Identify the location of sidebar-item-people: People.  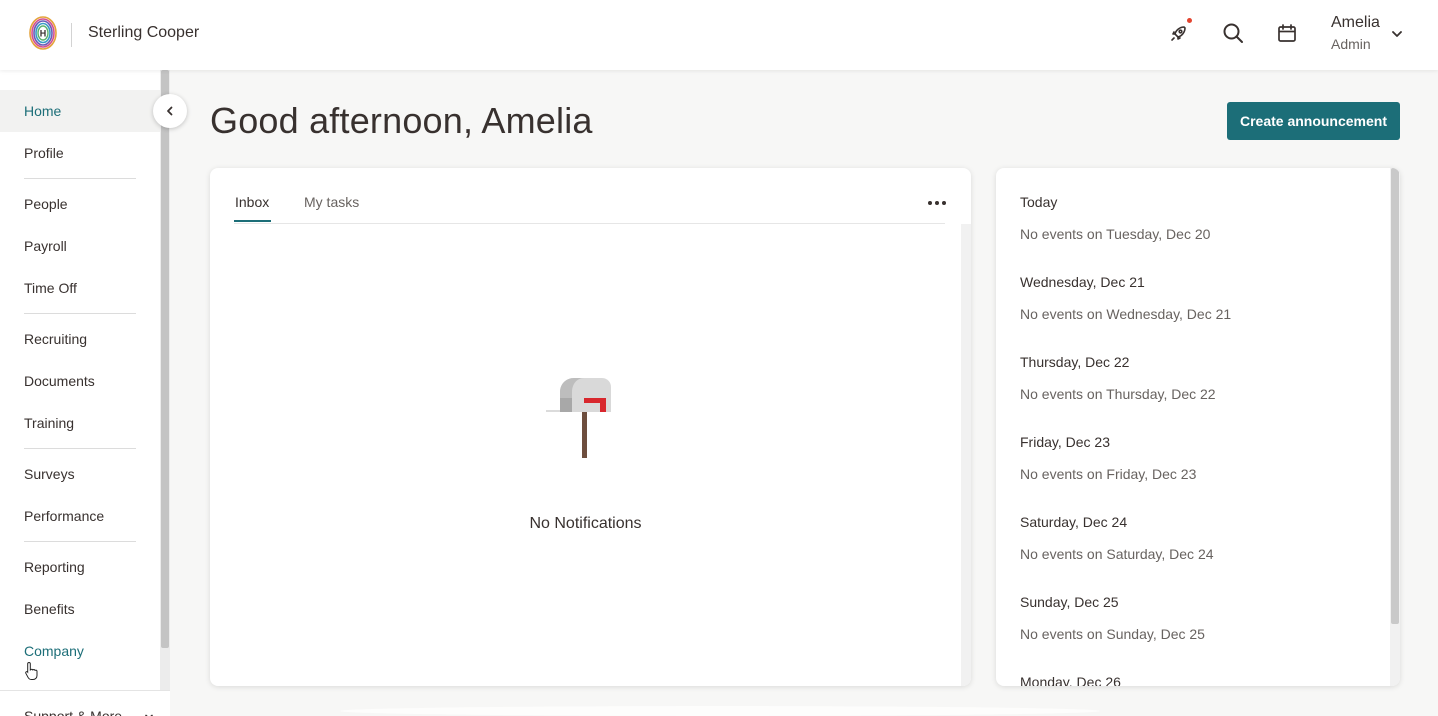
(80, 204).